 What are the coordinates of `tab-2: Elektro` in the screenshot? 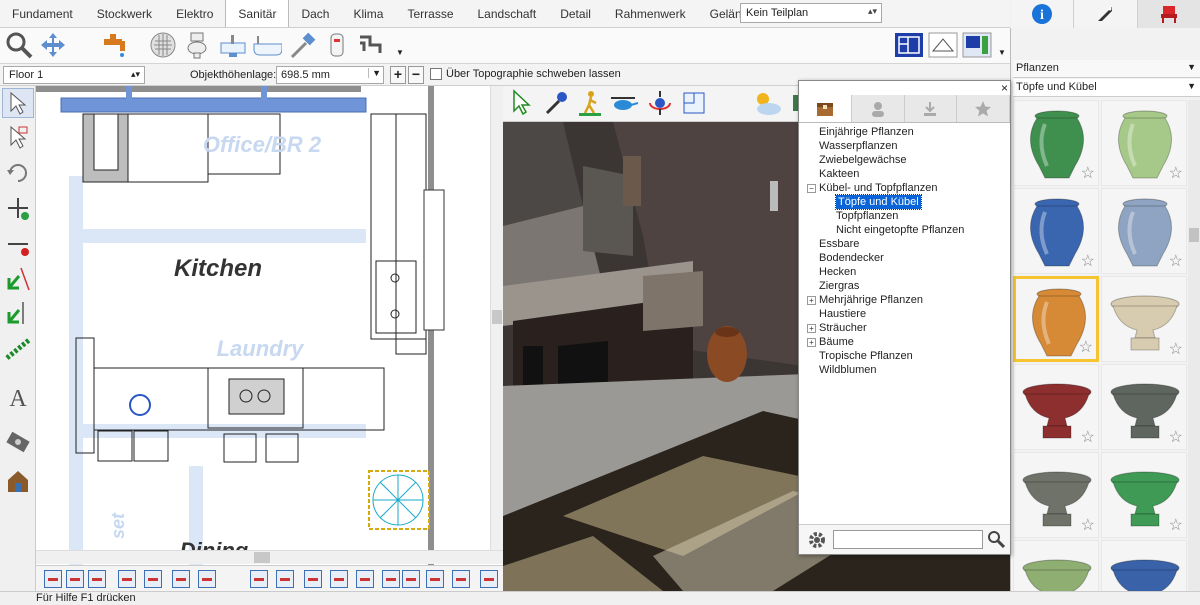 It's located at (194, 14).